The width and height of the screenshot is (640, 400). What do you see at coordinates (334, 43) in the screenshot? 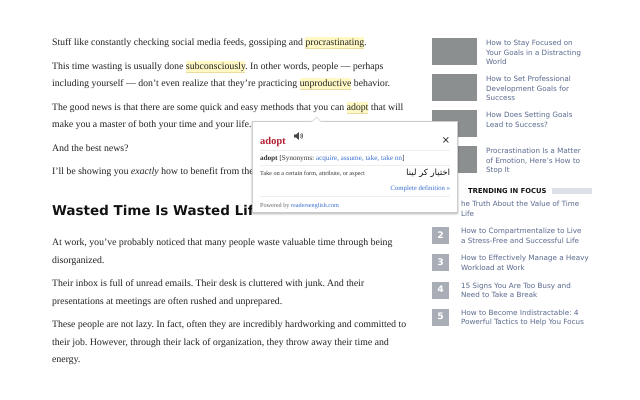
I see `highlighted-word: procrastinating` at bounding box center [334, 43].